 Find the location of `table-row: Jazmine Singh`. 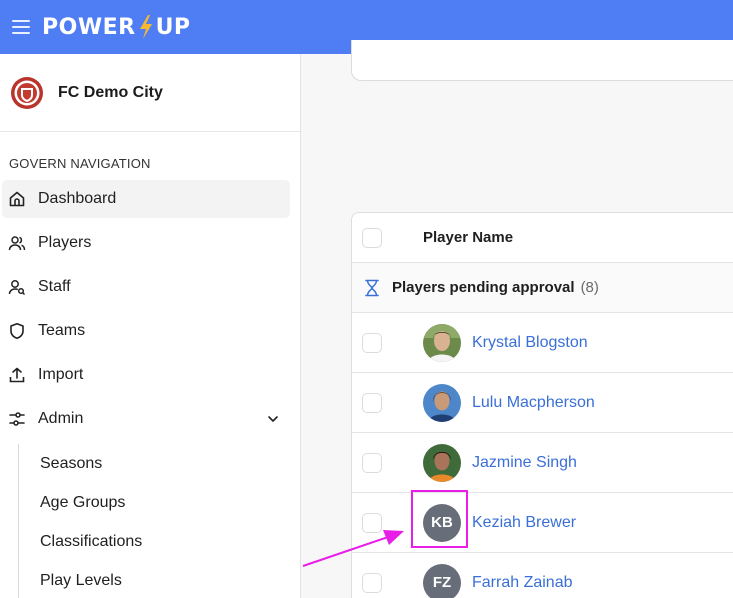

table-row: Jazmine Singh is located at coordinates (542, 463).